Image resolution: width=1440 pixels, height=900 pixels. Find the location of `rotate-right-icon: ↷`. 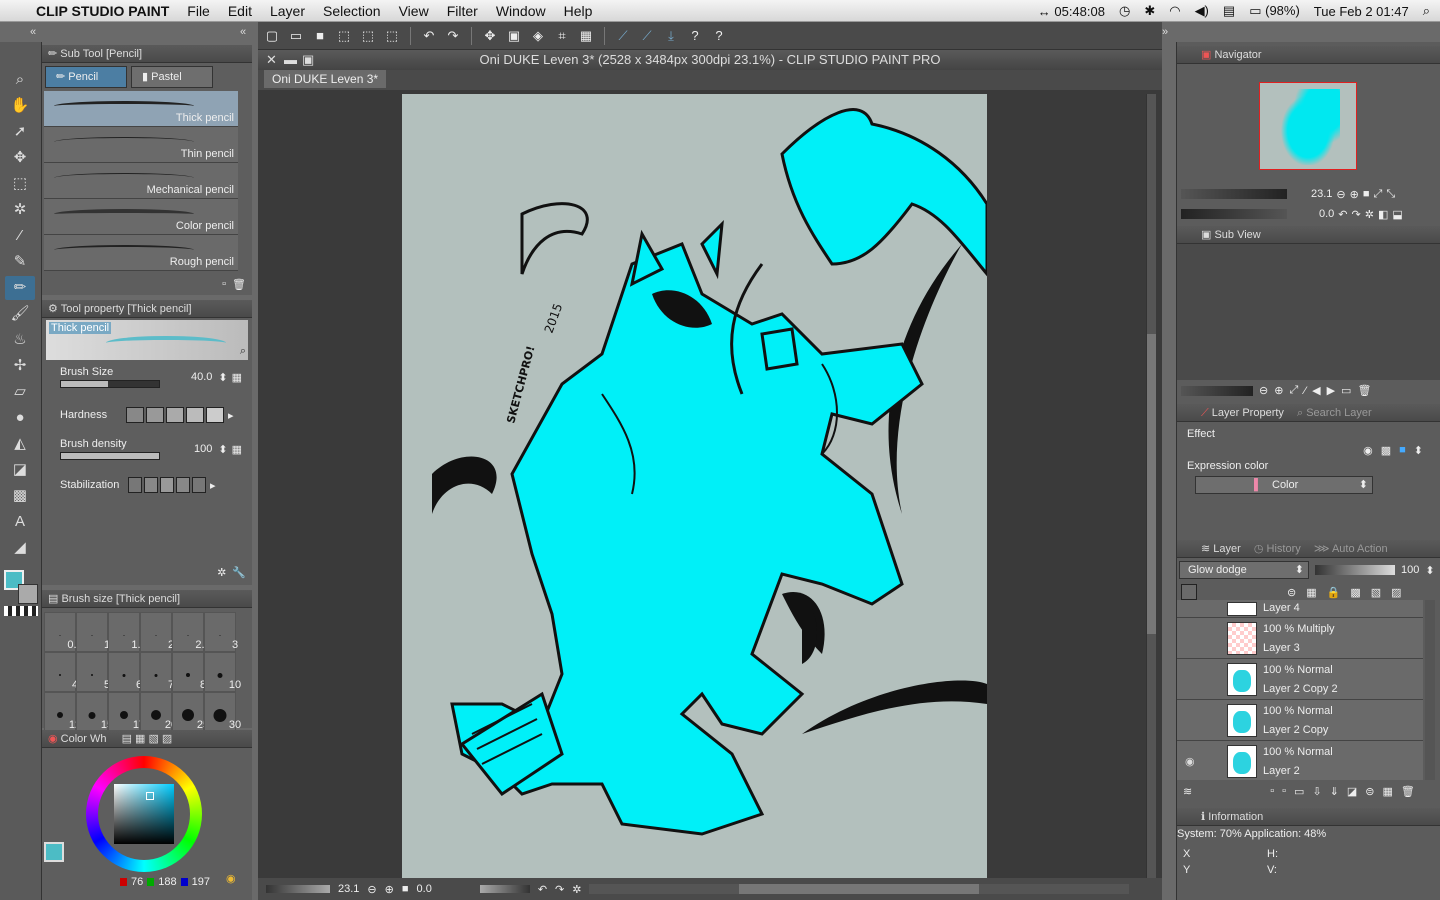

rotate-right-icon: ↷ is located at coordinates (1356, 214).